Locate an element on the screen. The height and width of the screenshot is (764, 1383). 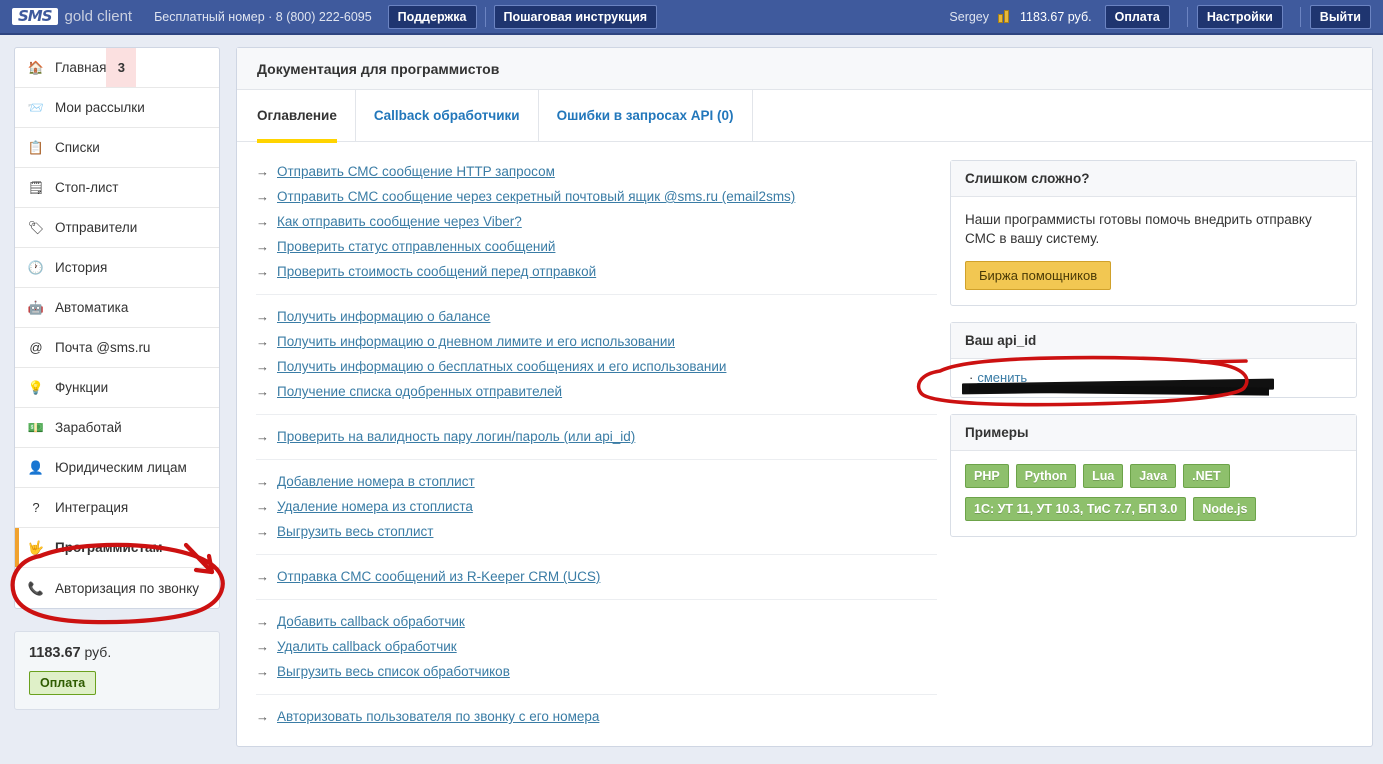
helpers-exchange-button: Биржа помощников is located at coordinates (1038, 275).